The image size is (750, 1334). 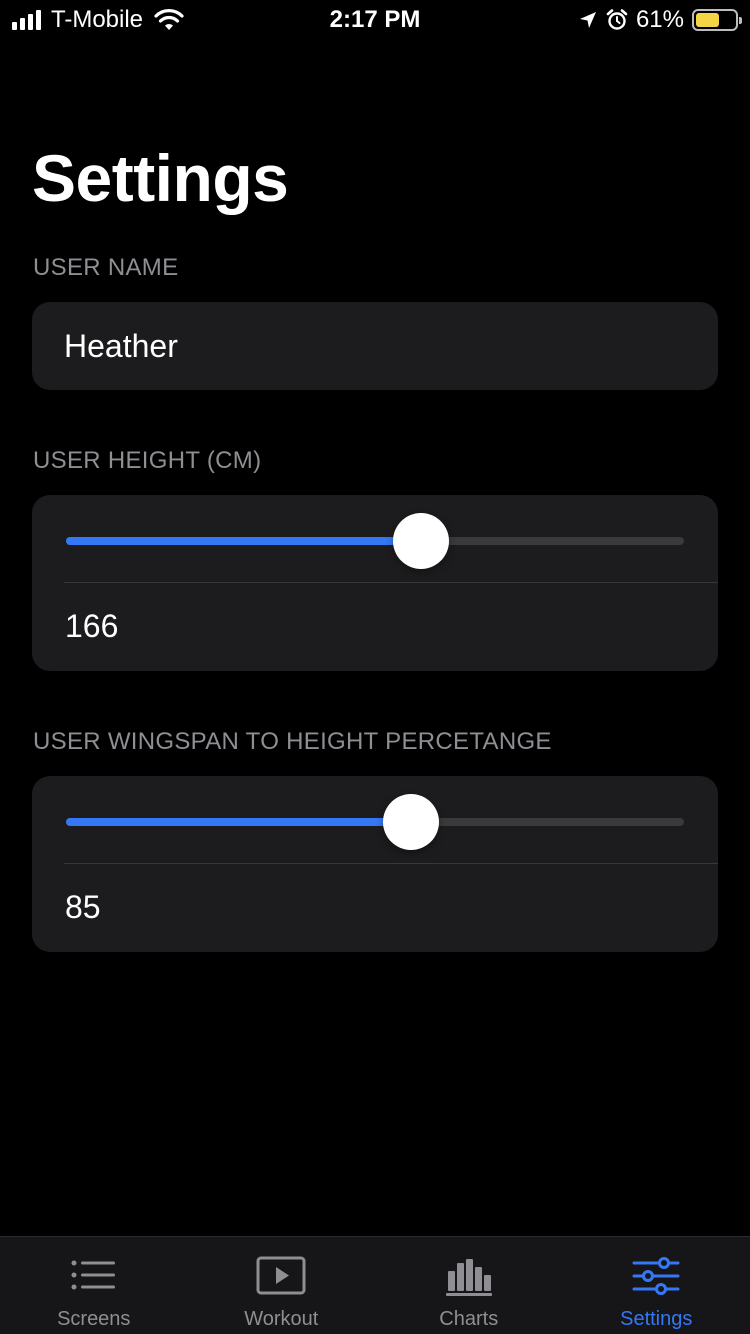 What do you see at coordinates (656, 1276) in the screenshot?
I see `sliders-icon` at bounding box center [656, 1276].